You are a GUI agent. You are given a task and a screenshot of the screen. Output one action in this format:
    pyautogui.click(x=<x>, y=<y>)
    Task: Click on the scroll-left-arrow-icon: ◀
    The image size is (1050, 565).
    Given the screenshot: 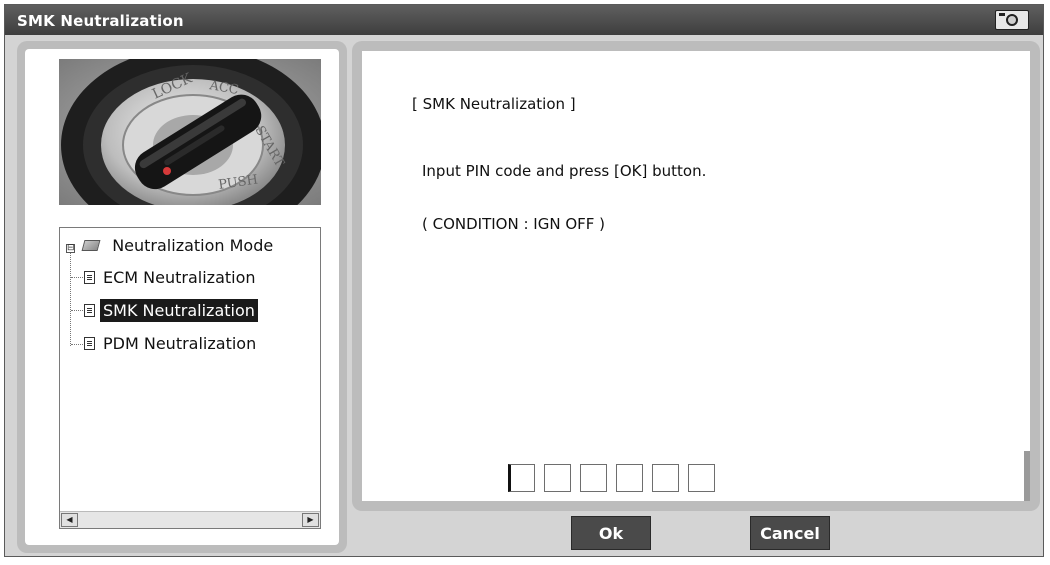 What is the action you would take?
    pyautogui.click(x=69, y=520)
    